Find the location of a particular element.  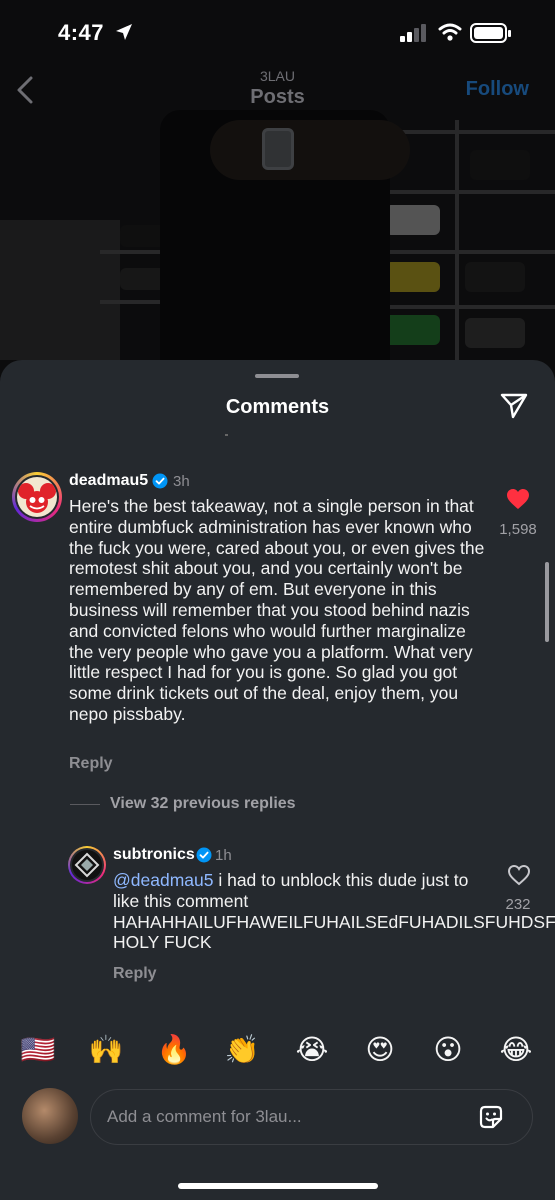

like-count: 1,598 is located at coordinates (518, 529).